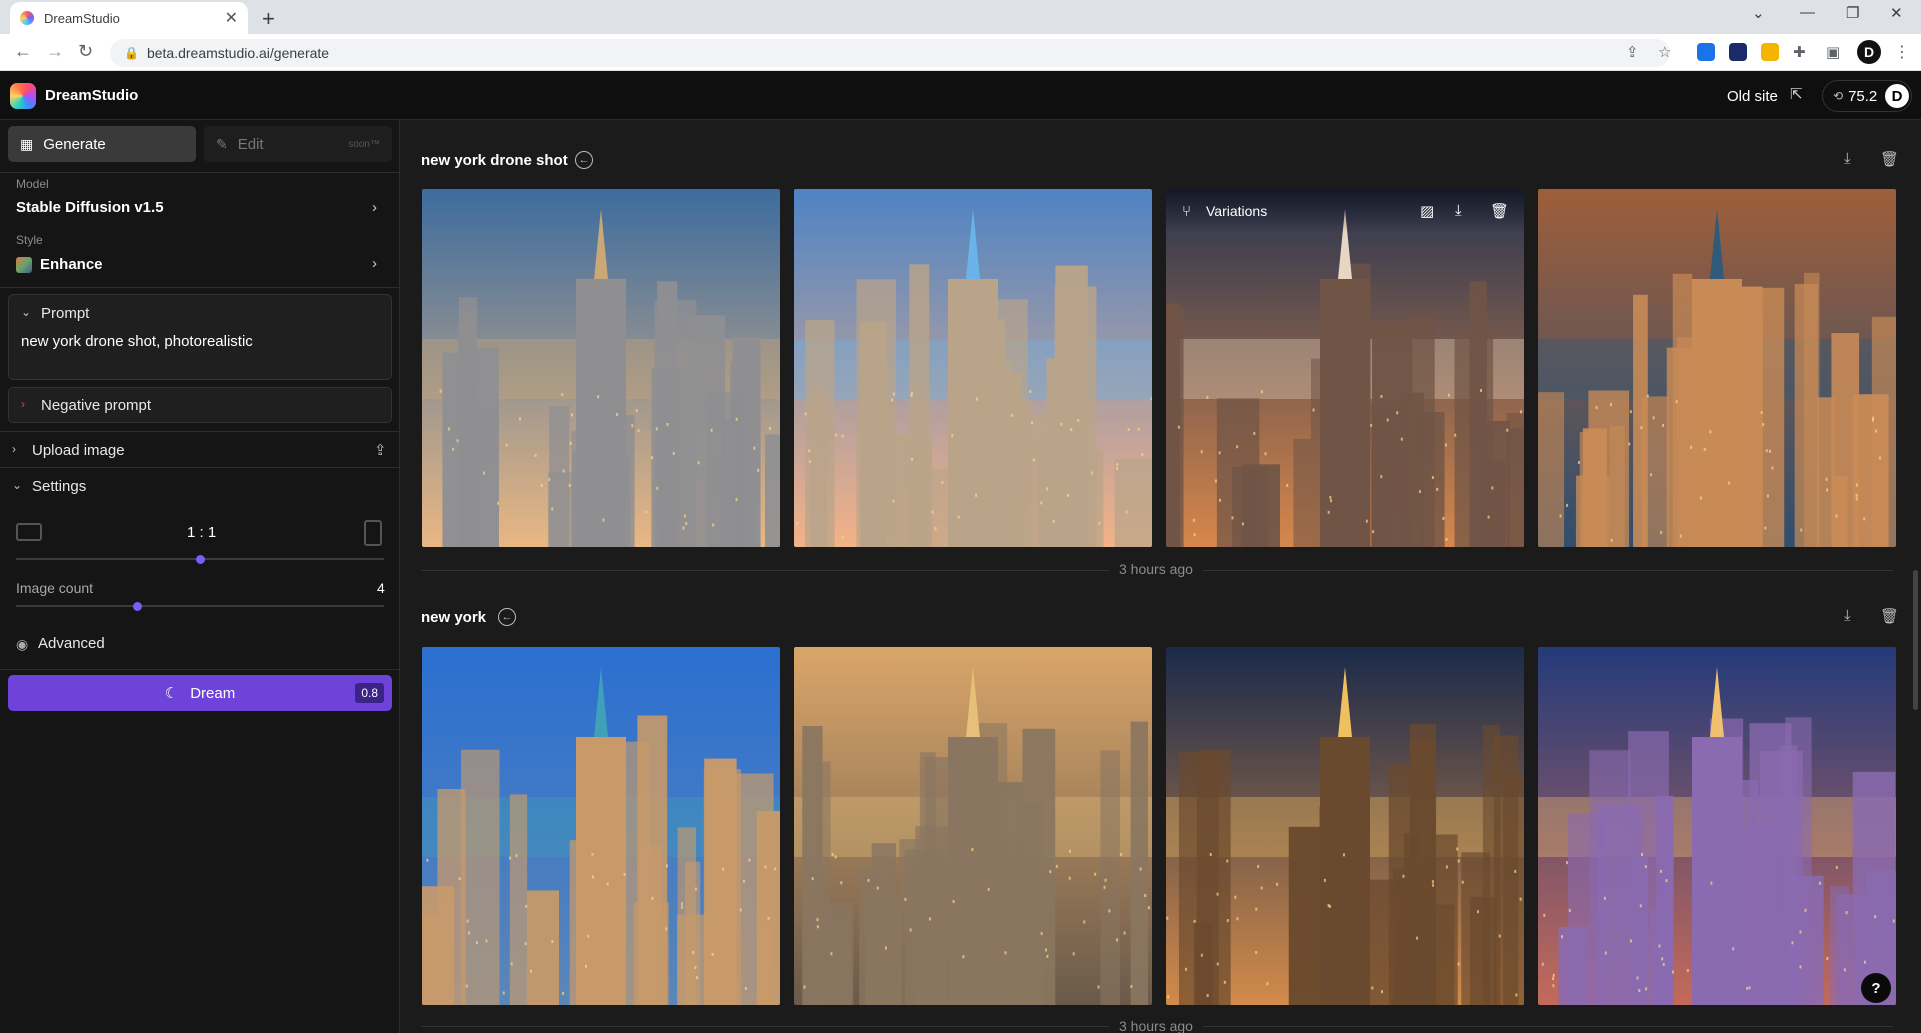 Image resolution: width=1921 pixels, height=1033 pixels. Describe the element at coordinates (1833, 52) in the screenshot. I see `side-panel-icon: ▣` at that location.